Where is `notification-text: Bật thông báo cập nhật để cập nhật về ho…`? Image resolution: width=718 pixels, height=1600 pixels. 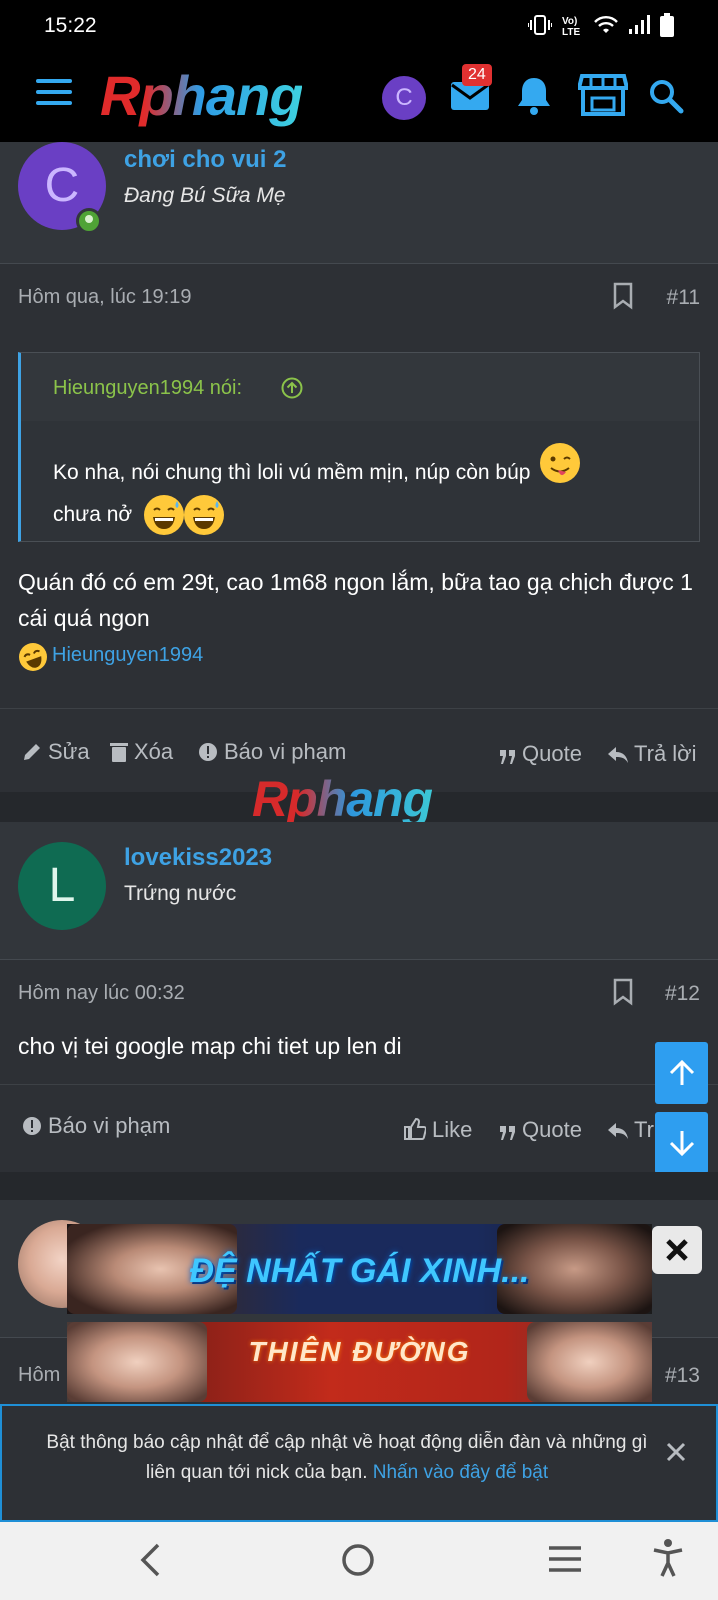
notification-text: Bật thông báo cập nhật để cập nhật về ho… is located at coordinates (347, 1457).